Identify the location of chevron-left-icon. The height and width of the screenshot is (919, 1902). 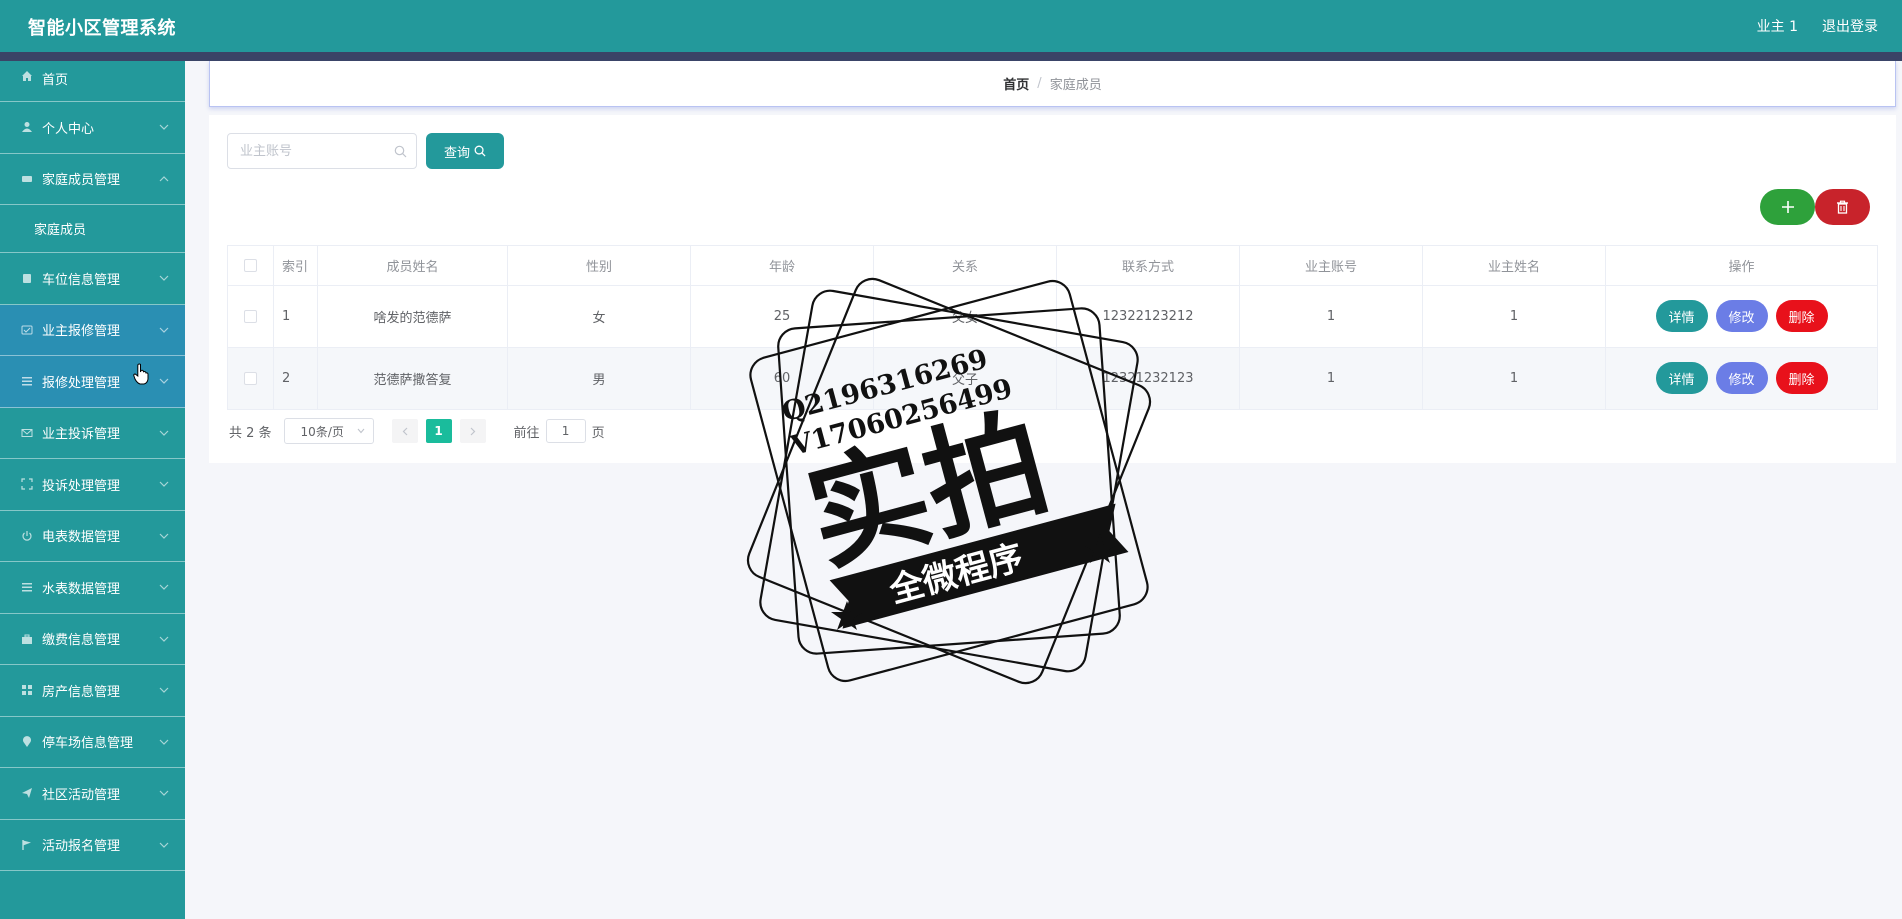
(404, 431).